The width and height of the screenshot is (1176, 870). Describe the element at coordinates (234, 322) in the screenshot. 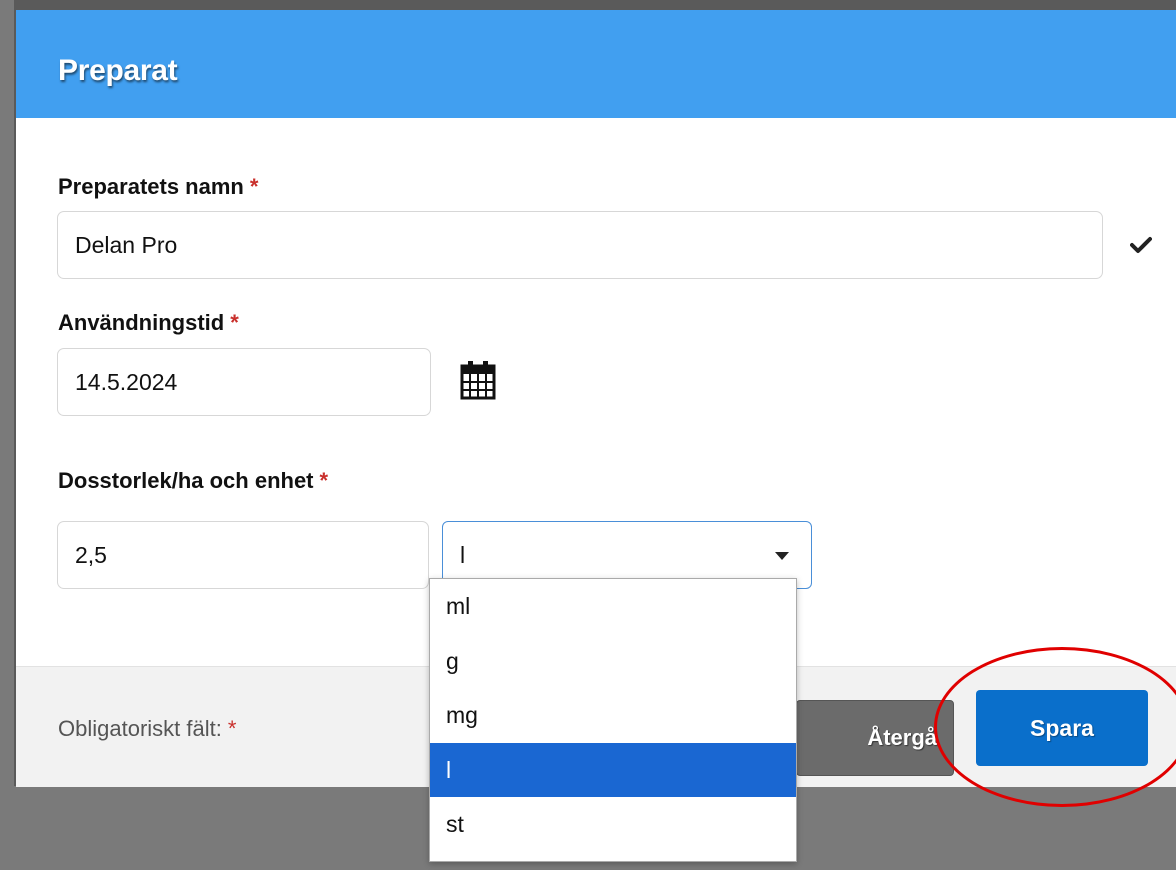

I see `date-required-mark: *` at that location.